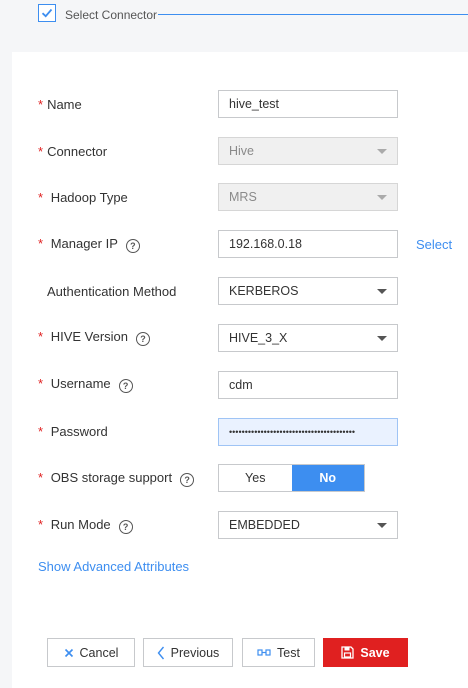 This screenshot has height=688, width=468. What do you see at coordinates (308, 197) in the screenshot?
I see `hadoop-type-select: MRS` at bounding box center [308, 197].